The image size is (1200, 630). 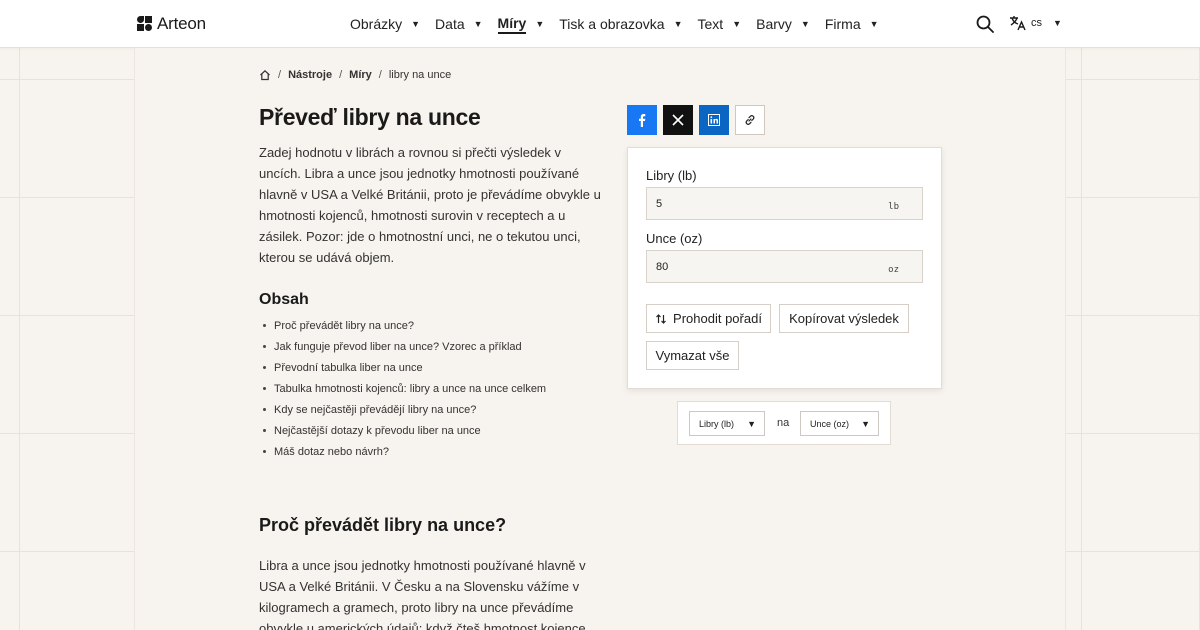 What do you see at coordinates (512, 24) in the screenshot?
I see `nav-item-label: Míry` at bounding box center [512, 24].